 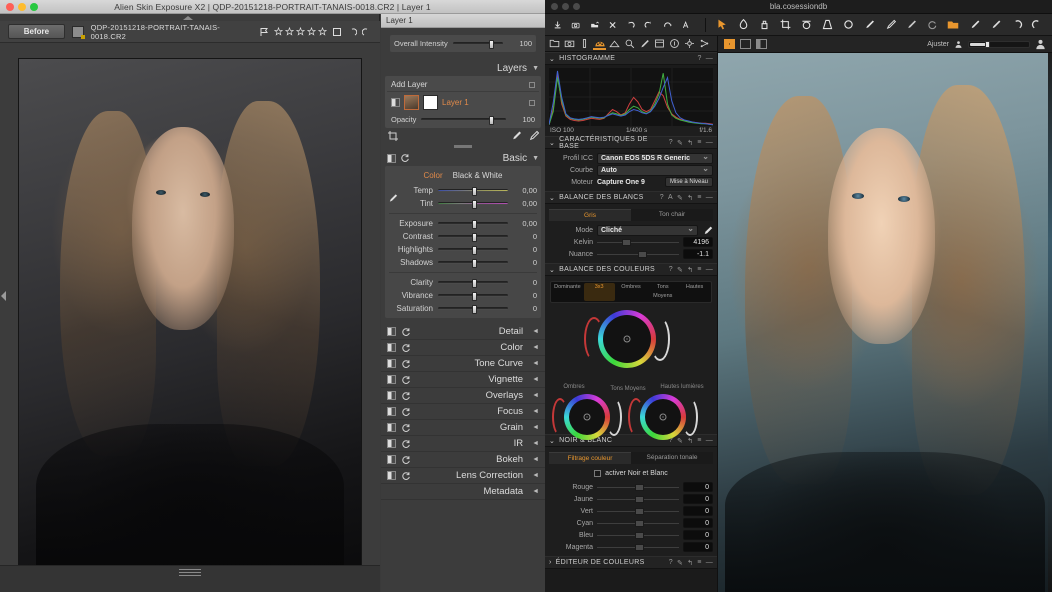 I want to click on highlights-control: Highlights 0, so click(x=463, y=249).